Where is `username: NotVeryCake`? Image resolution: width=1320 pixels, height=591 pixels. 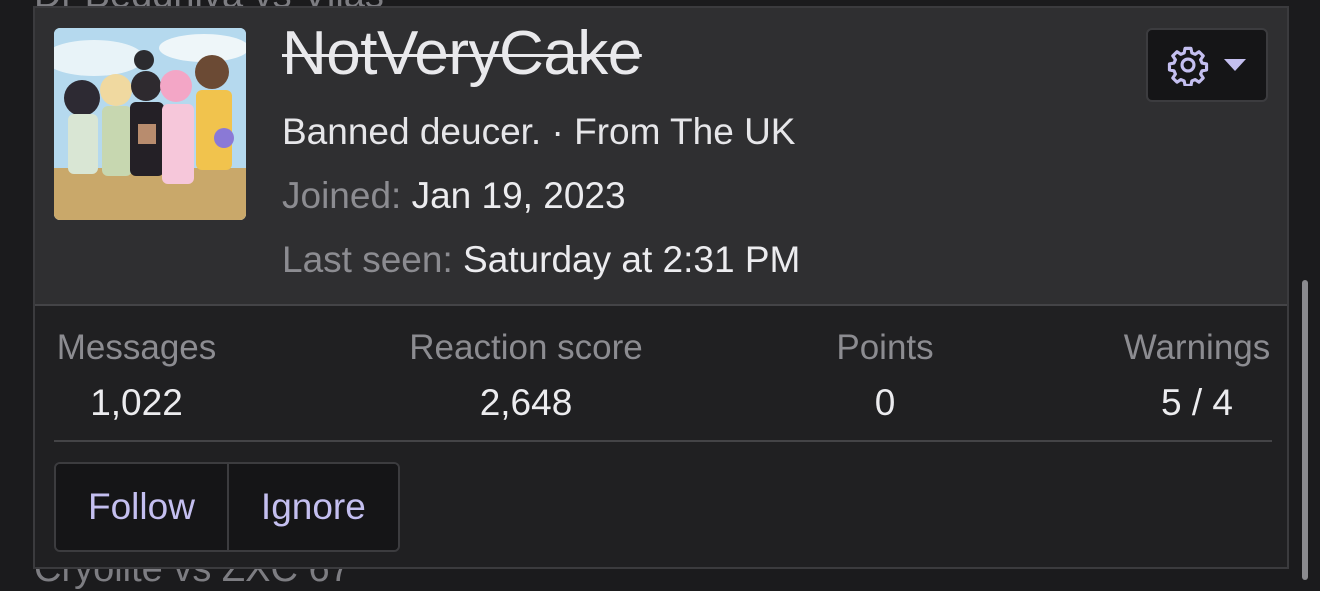
username: NotVeryCake is located at coordinates (462, 53).